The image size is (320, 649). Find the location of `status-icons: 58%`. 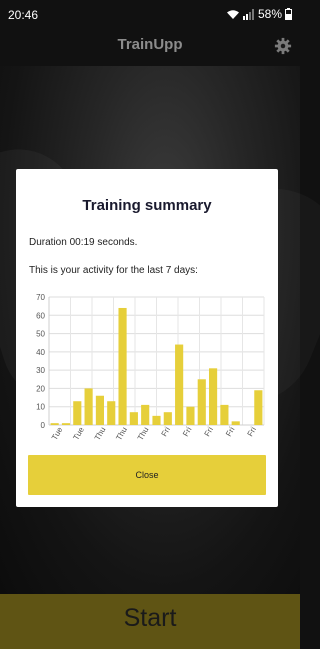

status-icons: 58% is located at coordinates (259, 14).